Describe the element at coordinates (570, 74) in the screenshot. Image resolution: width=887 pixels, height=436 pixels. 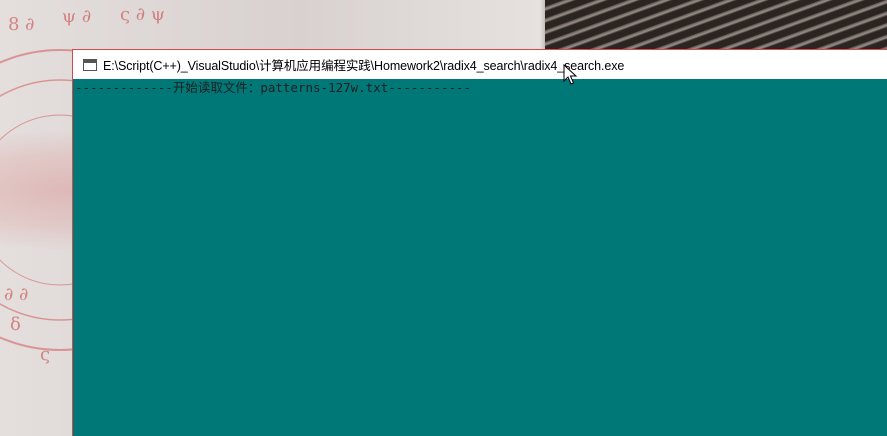
I see `arrow-pointer-icon` at that location.